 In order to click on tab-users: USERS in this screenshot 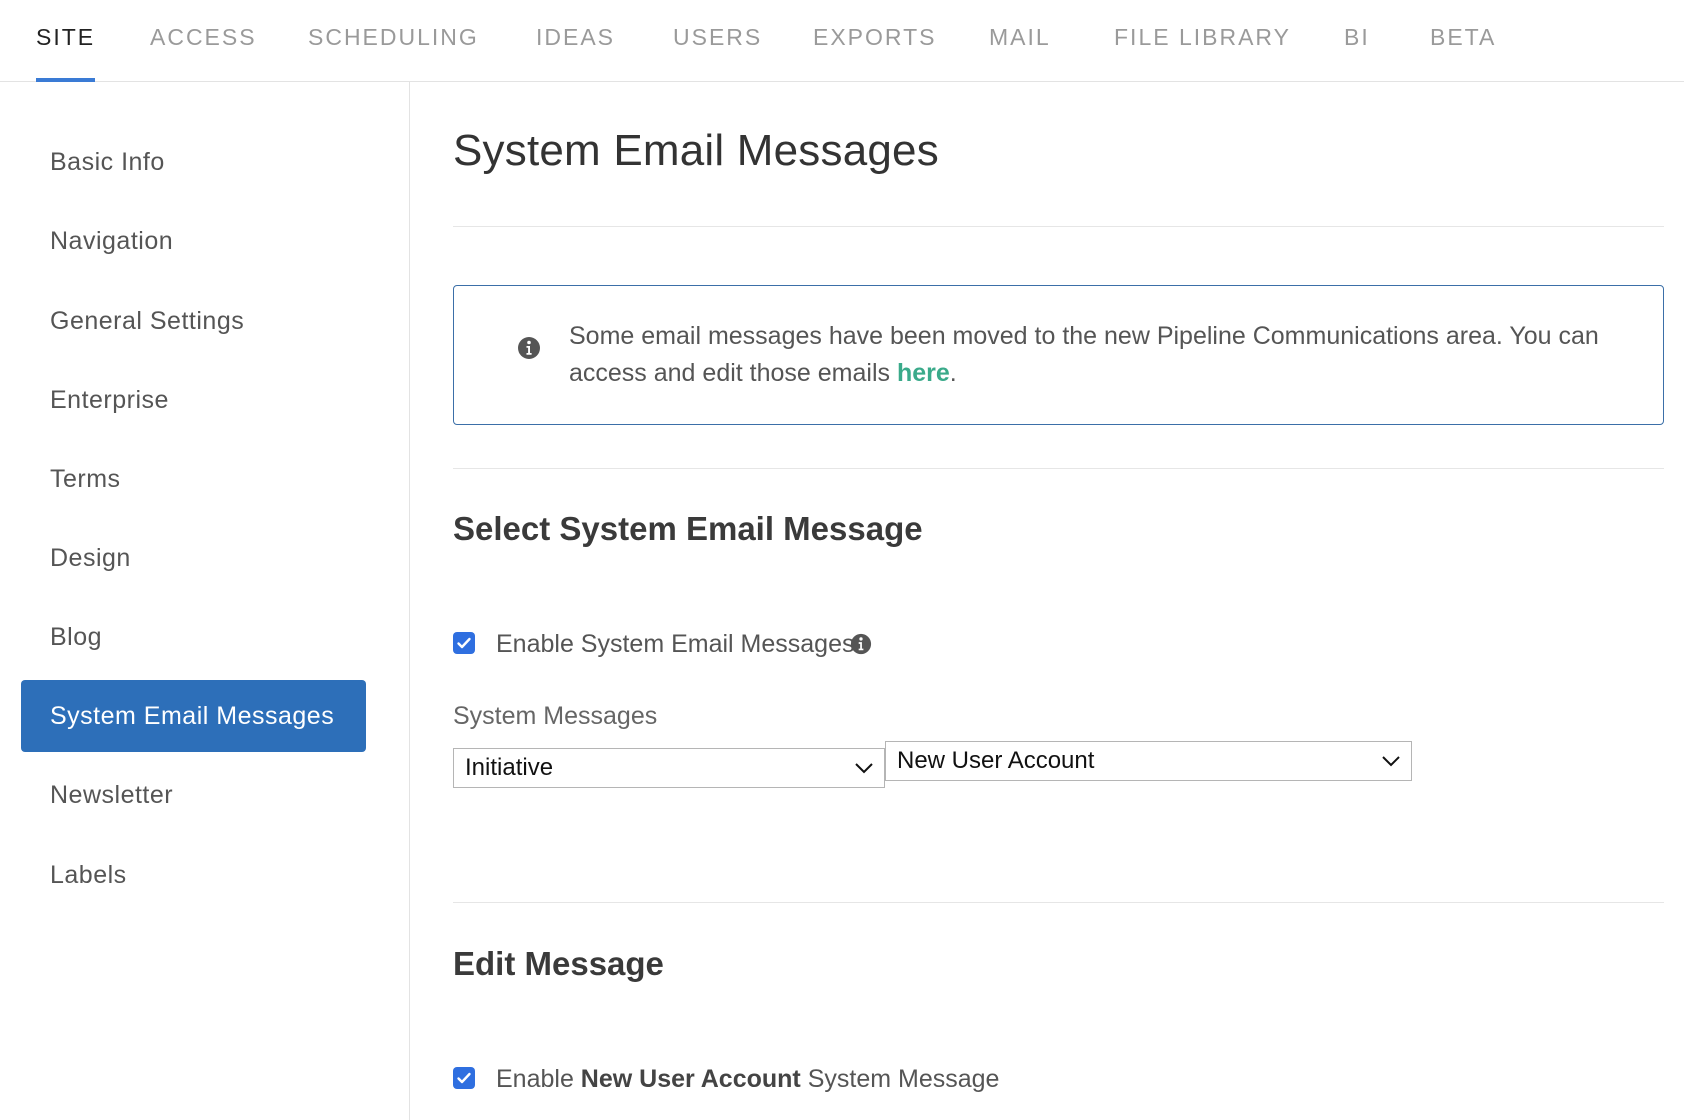, I will do `click(717, 53)`.